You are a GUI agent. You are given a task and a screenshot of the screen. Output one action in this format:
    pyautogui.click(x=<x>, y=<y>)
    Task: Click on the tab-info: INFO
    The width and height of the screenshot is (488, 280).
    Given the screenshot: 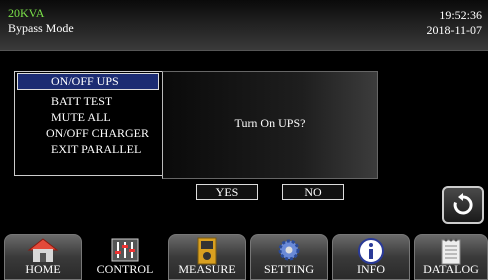 What is the action you would take?
    pyautogui.click(x=371, y=257)
    